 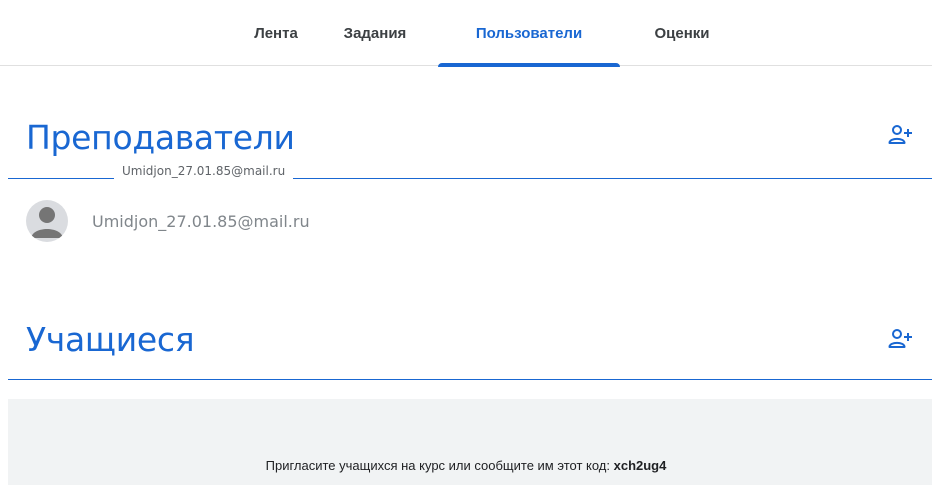 I want to click on teacher-list-item: Umidjon_27.01.85@mail.ru, so click(x=168, y=221).